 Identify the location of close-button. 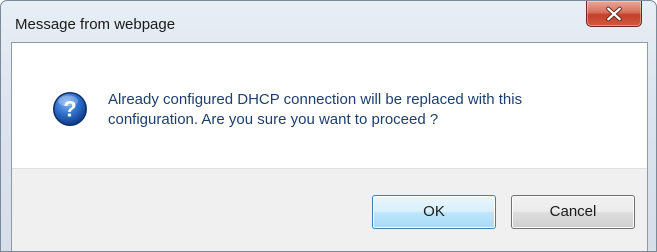
(614, 14).